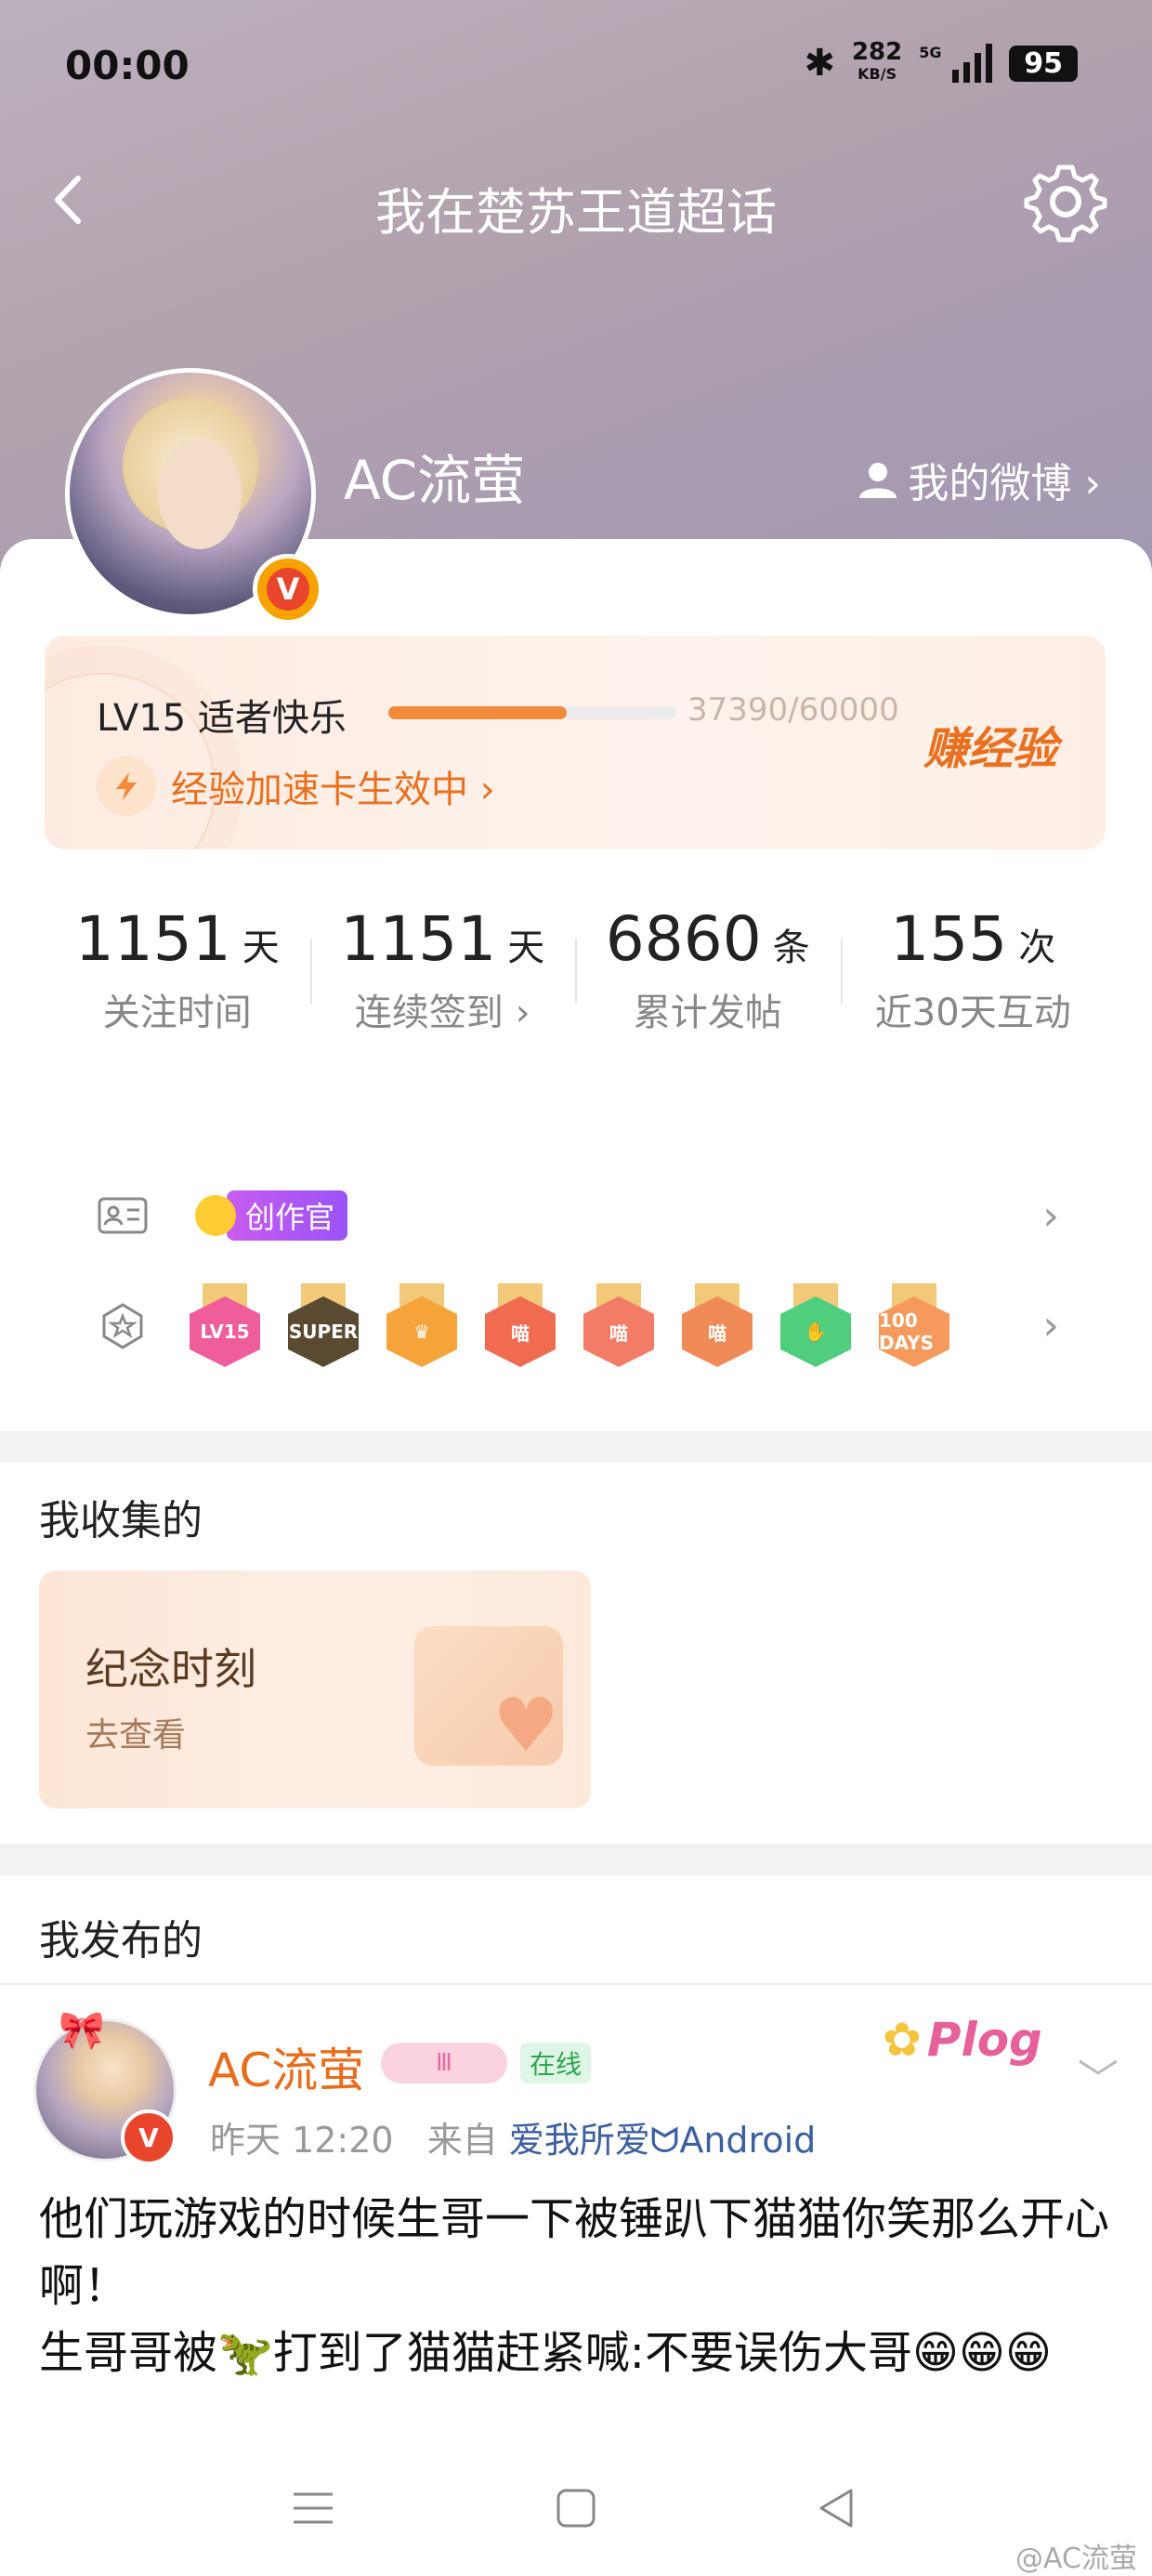 The image size is (1152, 2576). I want to click on id-card-icon, so click(123, 1215).